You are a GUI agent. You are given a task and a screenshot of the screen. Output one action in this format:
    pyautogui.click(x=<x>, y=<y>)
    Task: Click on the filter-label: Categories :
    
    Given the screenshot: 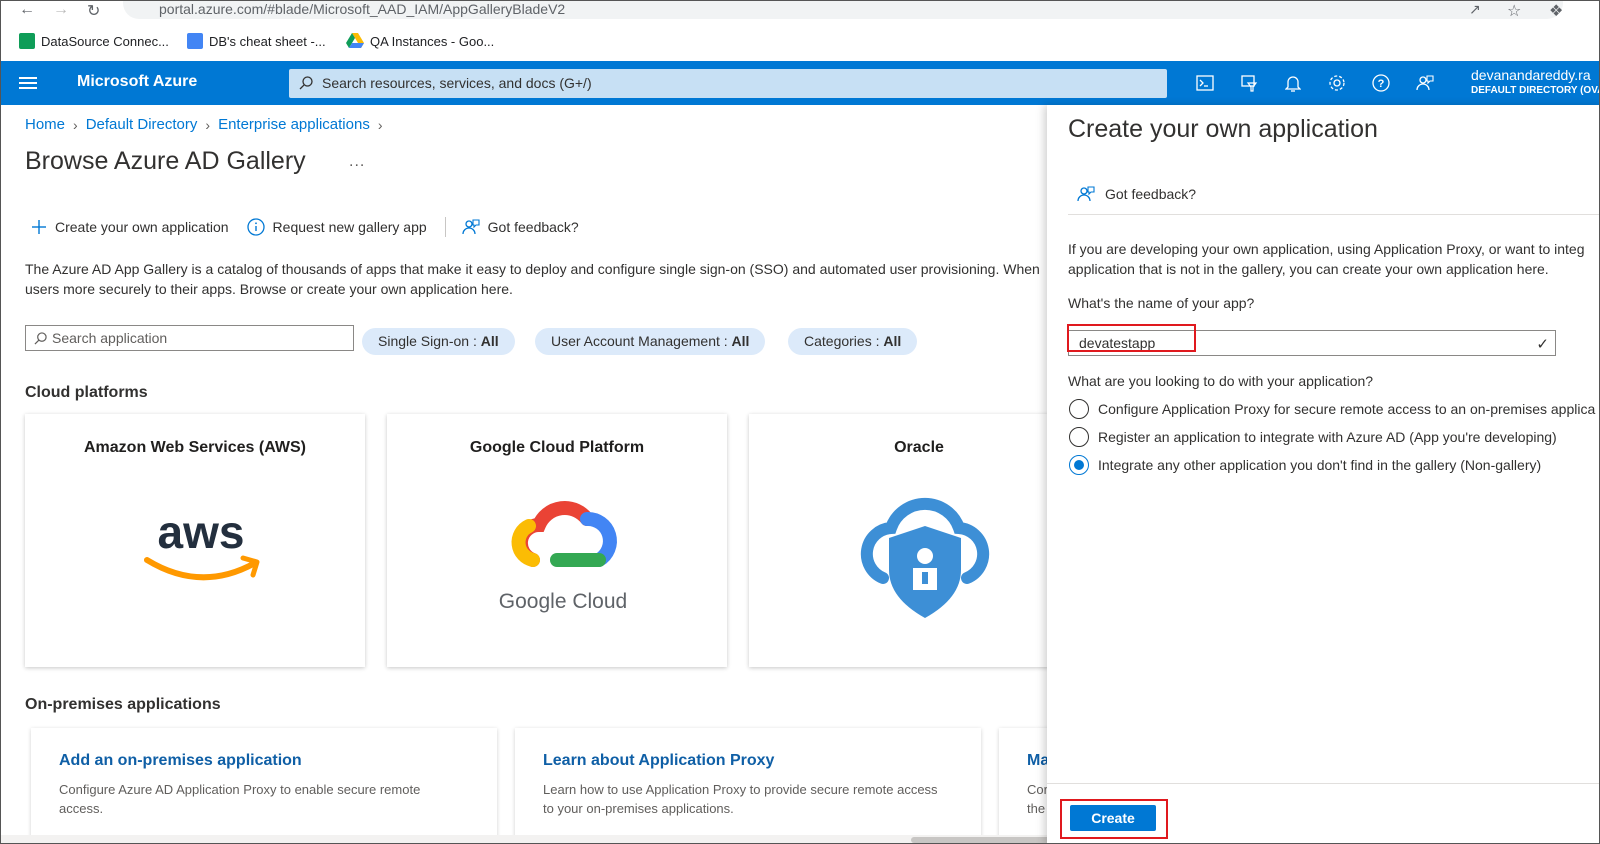 What is the action you would take?
    pyautogui.click(x=844, y=341)
    